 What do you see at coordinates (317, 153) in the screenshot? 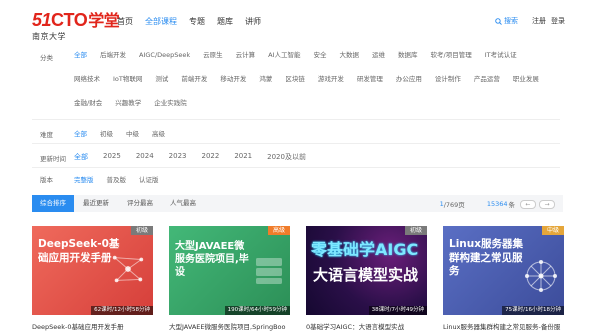
I see `update-time-options: 全部 2025 2024 2023 2022 2021 2020及以前` at bounding box center [317, 153].